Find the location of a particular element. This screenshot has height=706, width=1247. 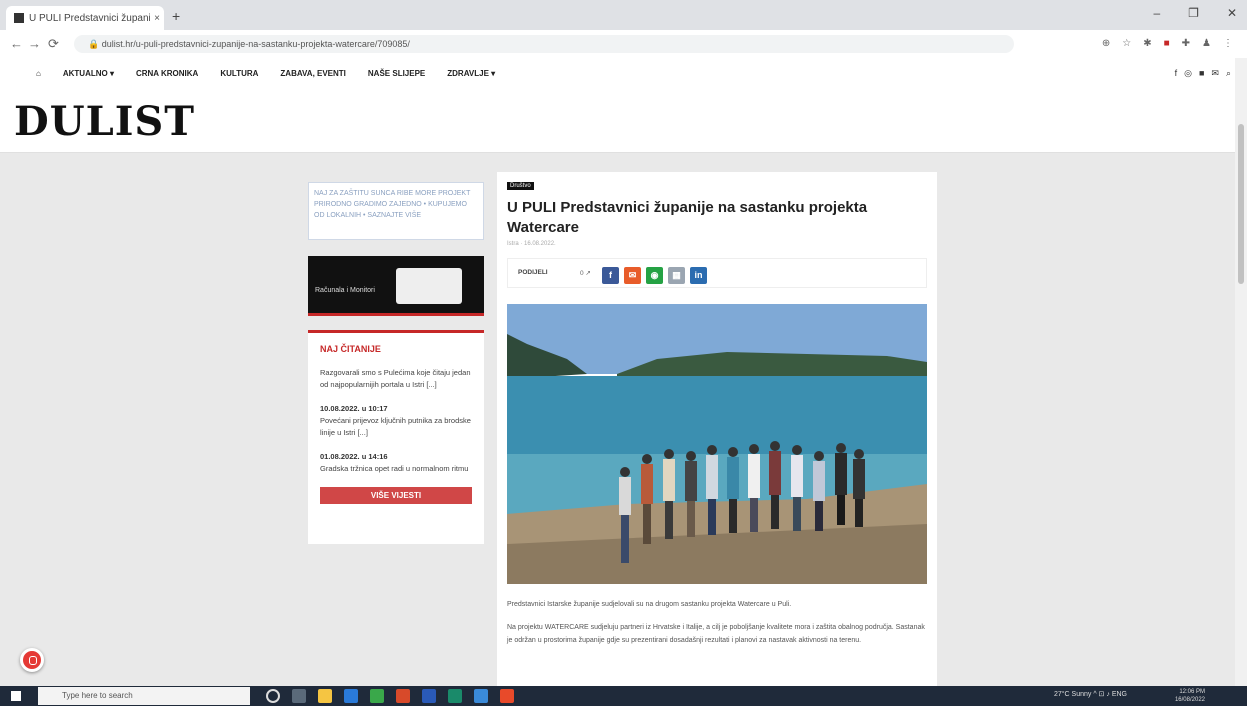

search-icon: ⌕ is located at coordinates (1228, 73).